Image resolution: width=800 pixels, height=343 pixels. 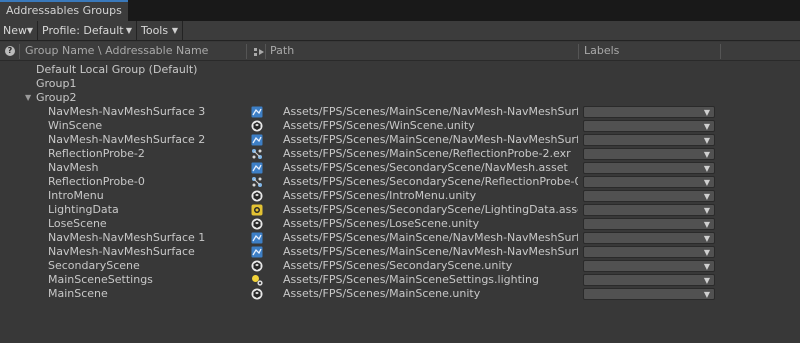 What do you see at coordinates (28, 98) in the screenshot?
I see `foldout-expanded-icon: ▼` at bounding box center [28, 98].